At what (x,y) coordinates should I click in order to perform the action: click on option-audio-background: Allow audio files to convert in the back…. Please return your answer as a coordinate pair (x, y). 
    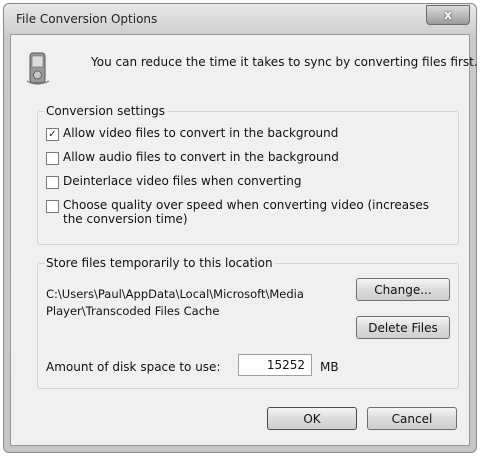
    Looking at the image, I should click on (192, 157).